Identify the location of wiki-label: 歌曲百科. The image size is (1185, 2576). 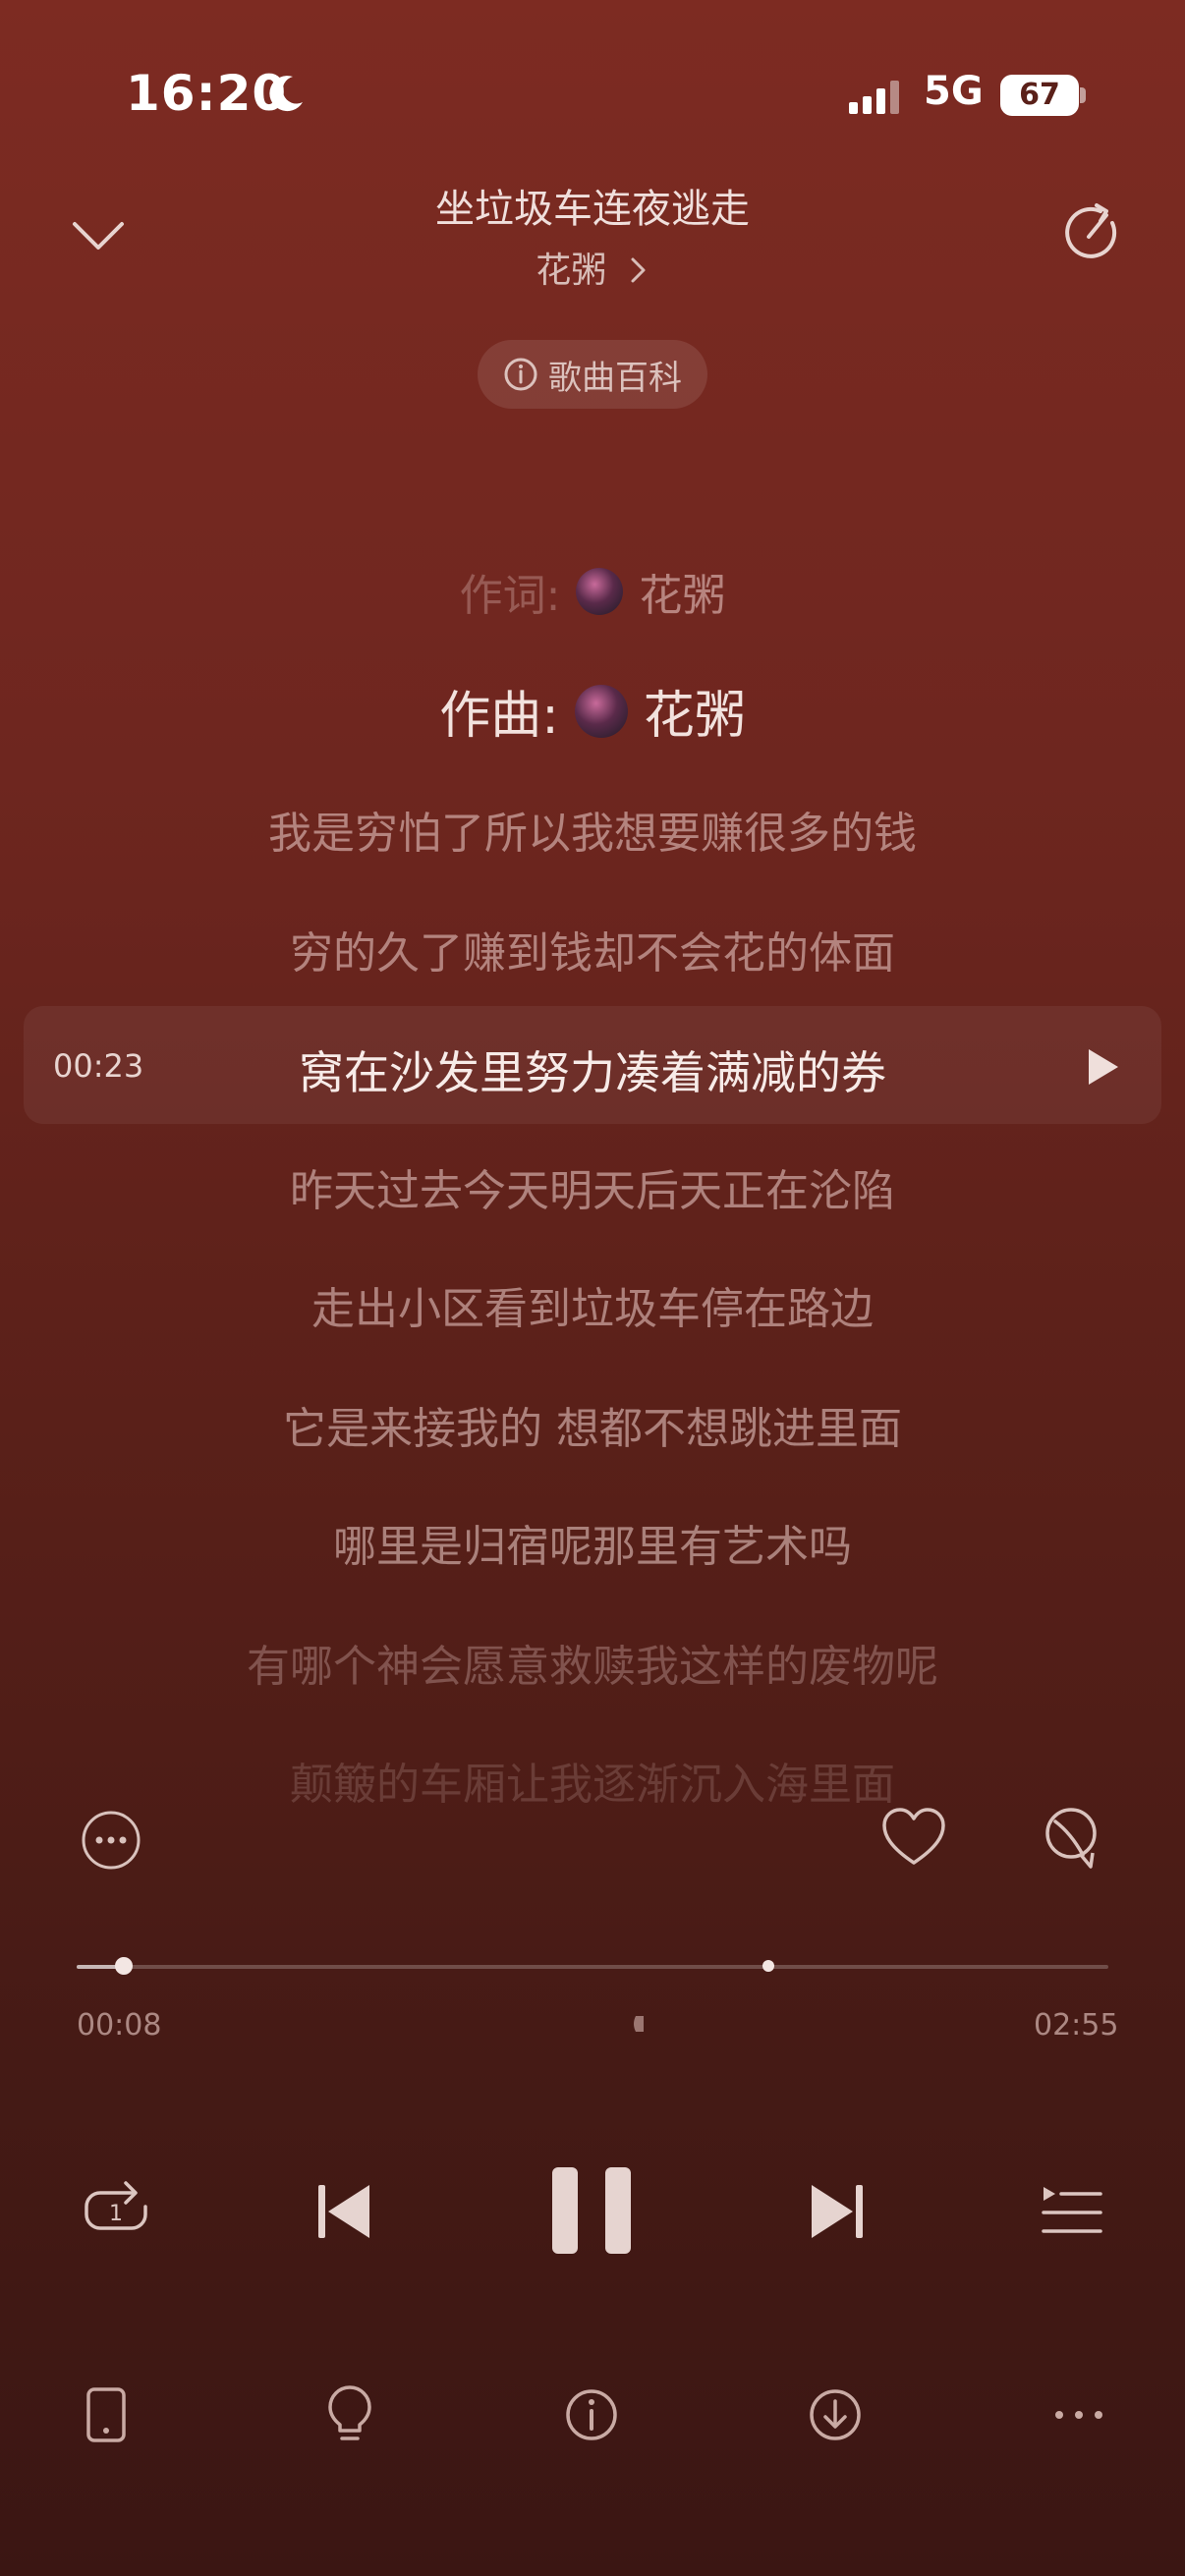
(615, 378).